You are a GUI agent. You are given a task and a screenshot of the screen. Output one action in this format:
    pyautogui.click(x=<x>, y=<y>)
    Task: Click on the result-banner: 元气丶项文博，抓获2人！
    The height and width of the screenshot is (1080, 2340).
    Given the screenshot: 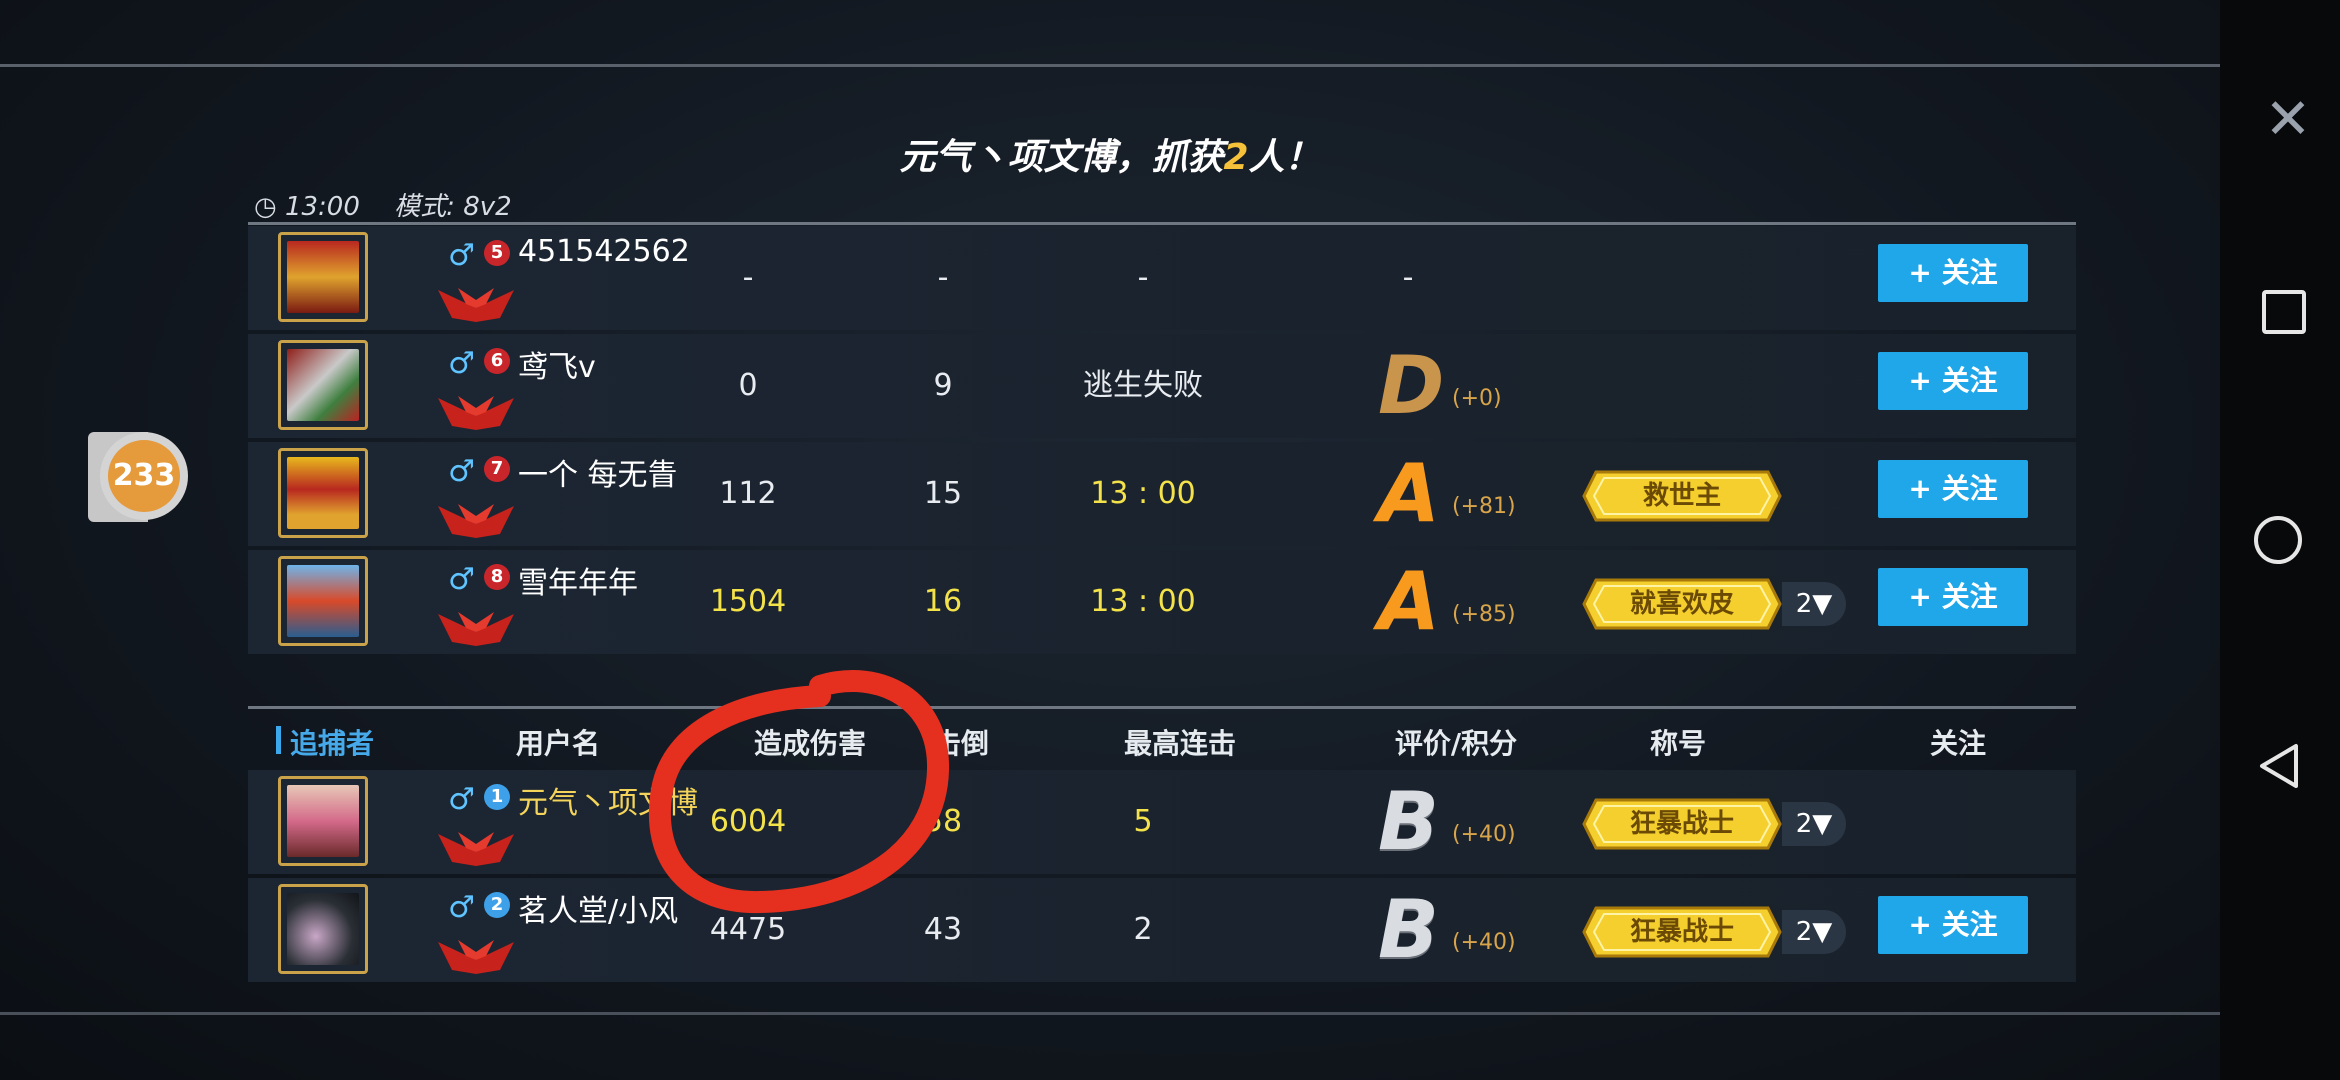 What is the action you would take?
    pyautogui.click(x=1110, y=154)
    